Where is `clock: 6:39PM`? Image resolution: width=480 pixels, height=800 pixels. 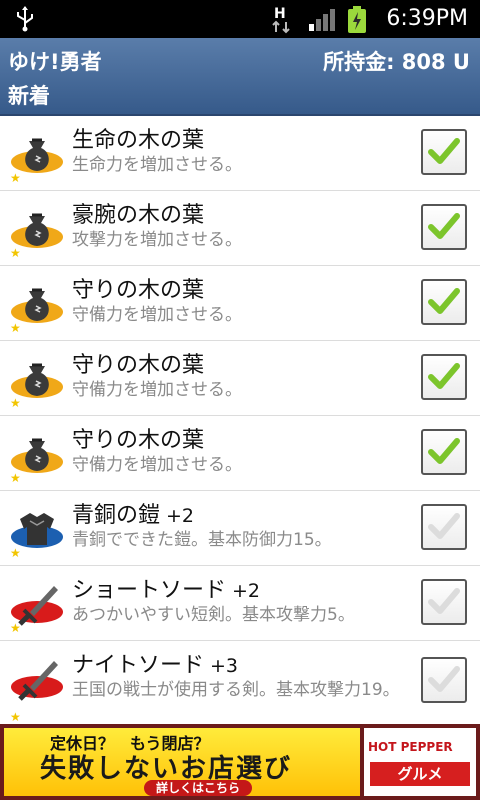 clock: 6:39PM is located at coordinates (427, 18).